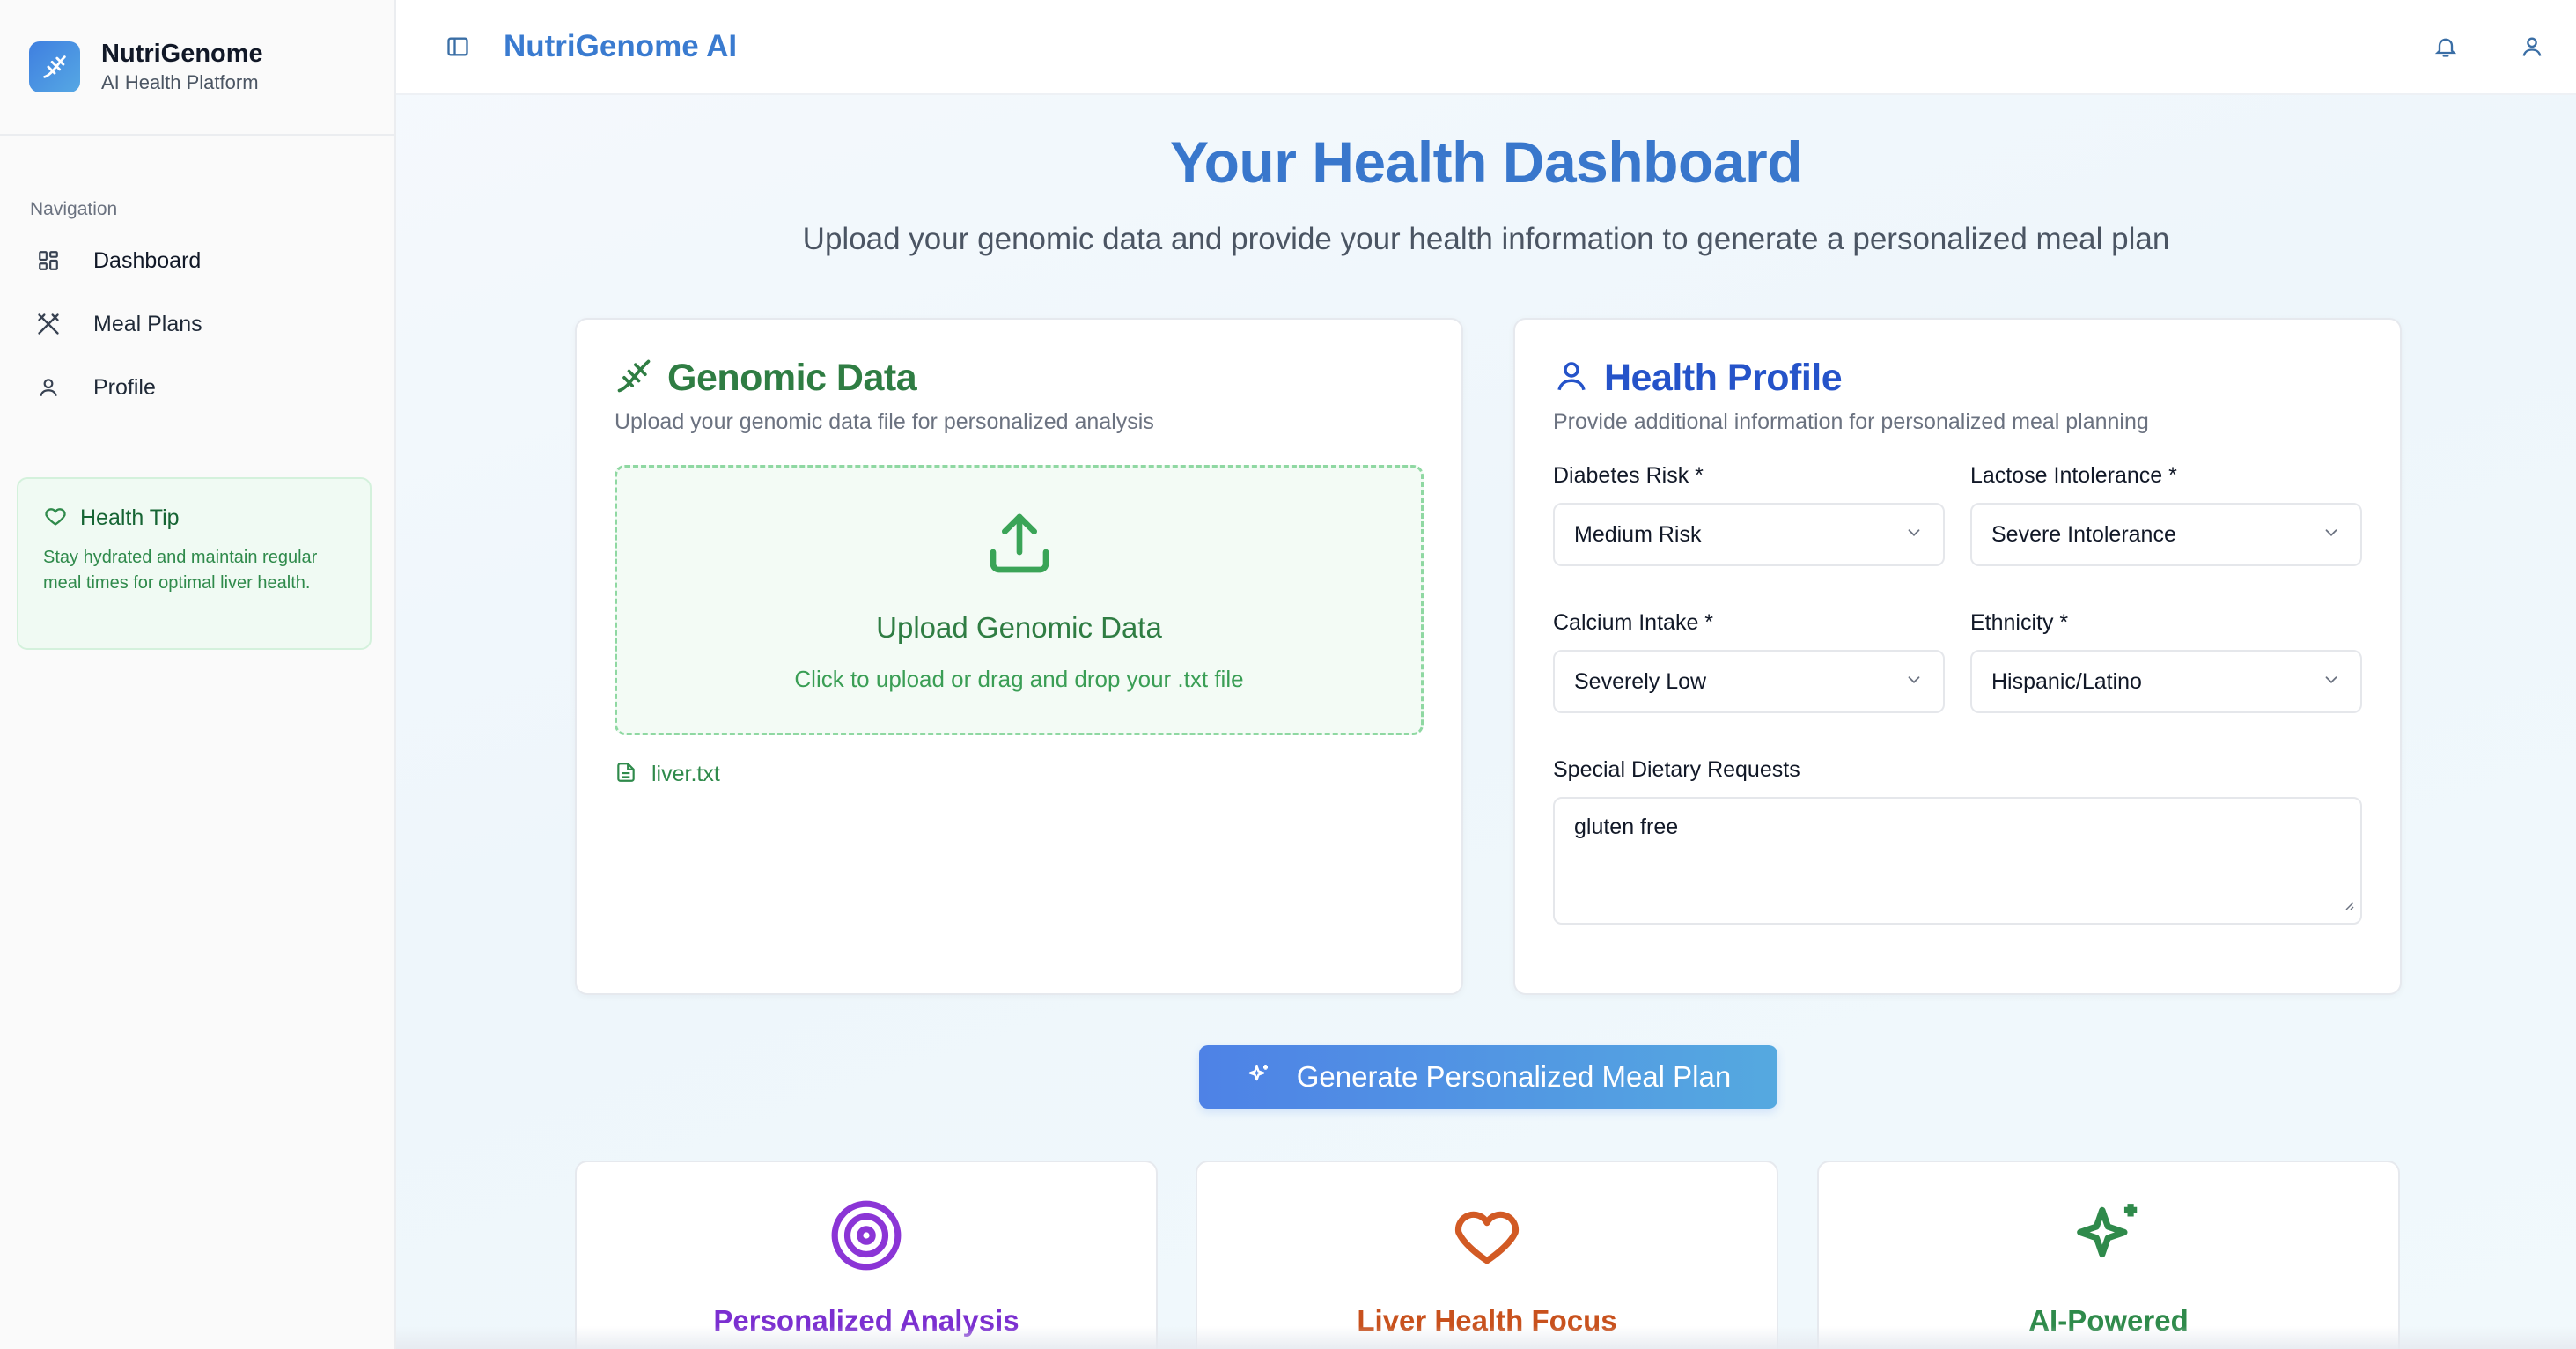 The height and width of the screenshot is (1349, 2576). Describe the element at coordinates (1641, 681) in the screenshot. I see `select-value: Severely Low` at that location.